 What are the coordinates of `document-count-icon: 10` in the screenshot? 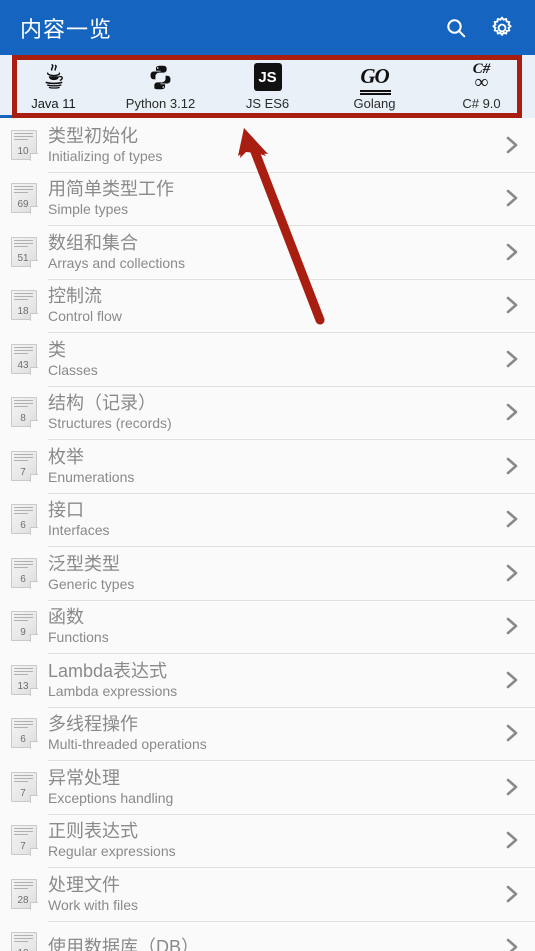 It's located at (24, 941).